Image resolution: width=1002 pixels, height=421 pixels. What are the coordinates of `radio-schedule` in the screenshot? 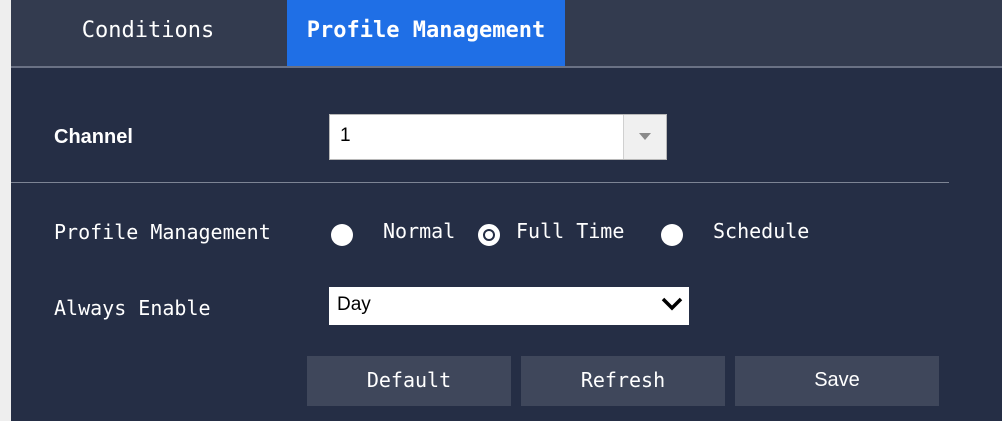 It's located at (672, 235).